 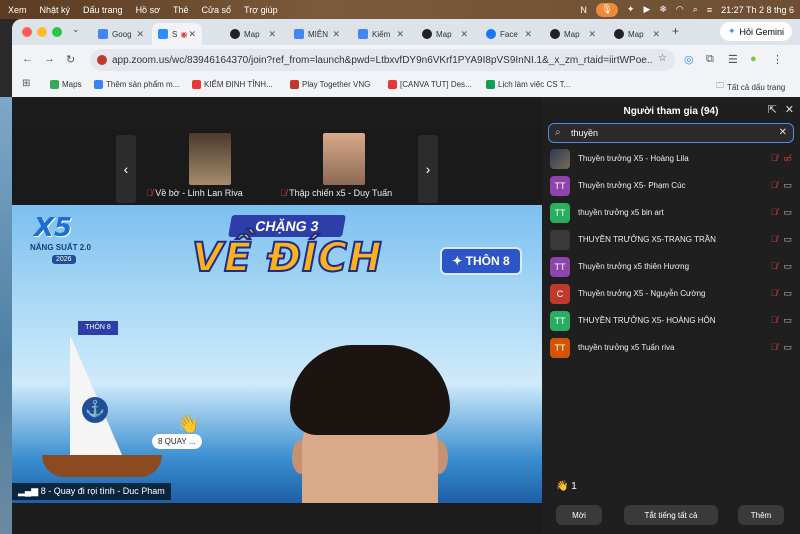 I want to click on sparkle-icon: ✦, so click(x=631, y=9).